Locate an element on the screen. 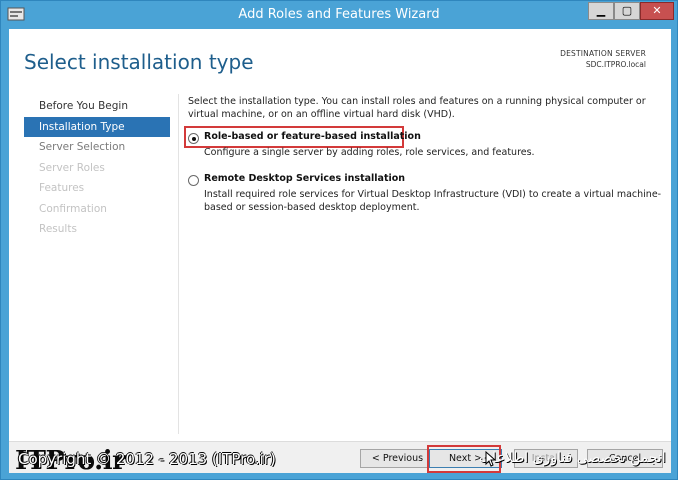 The width and height of the screenshot is (678, 480). radio-selected-dot is located at coordinates (193, 138).